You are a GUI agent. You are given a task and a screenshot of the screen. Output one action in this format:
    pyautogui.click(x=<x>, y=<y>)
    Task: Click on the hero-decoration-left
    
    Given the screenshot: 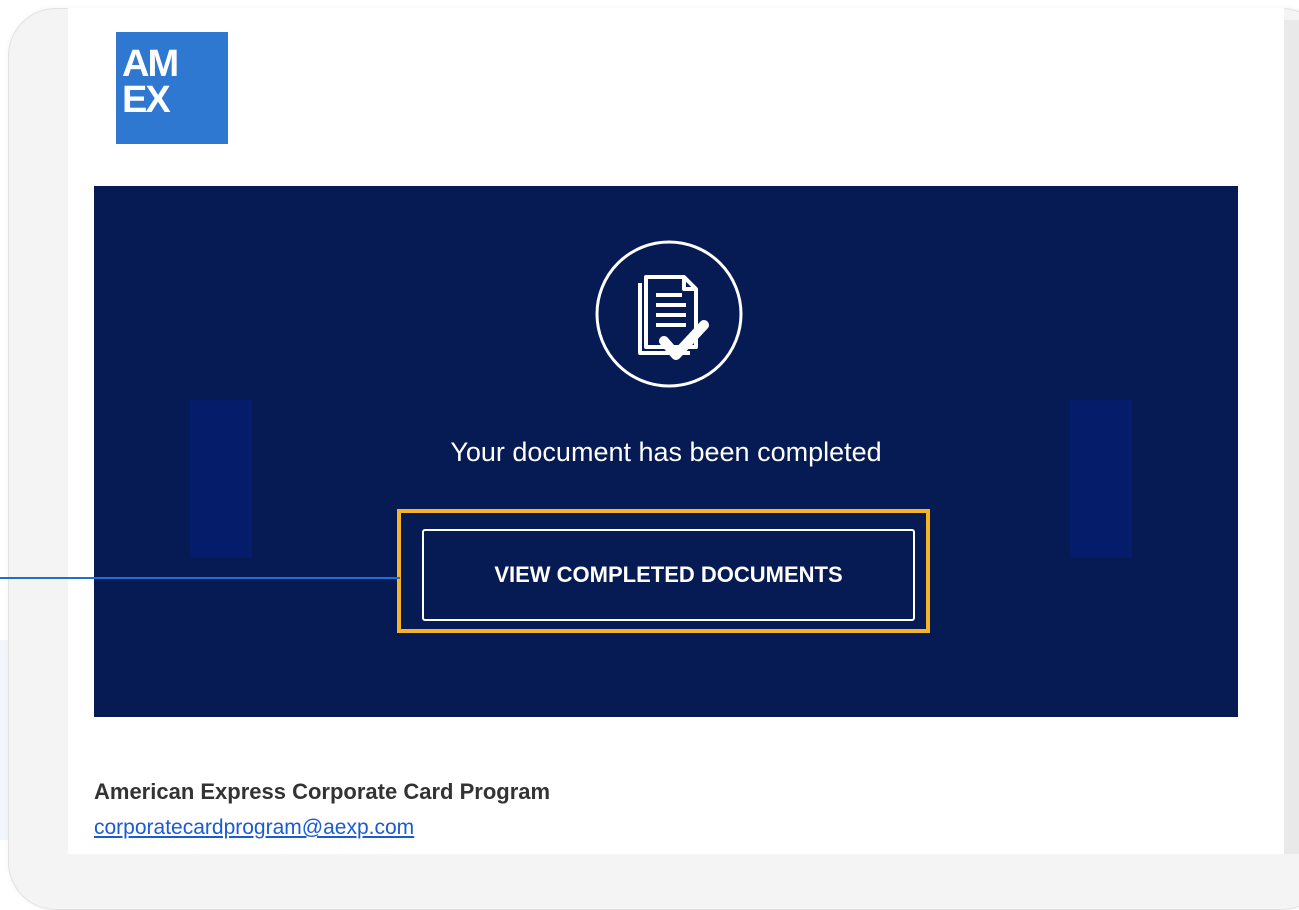 What is the action you would take?
    pyautogui.click(x=221, y=479)
    